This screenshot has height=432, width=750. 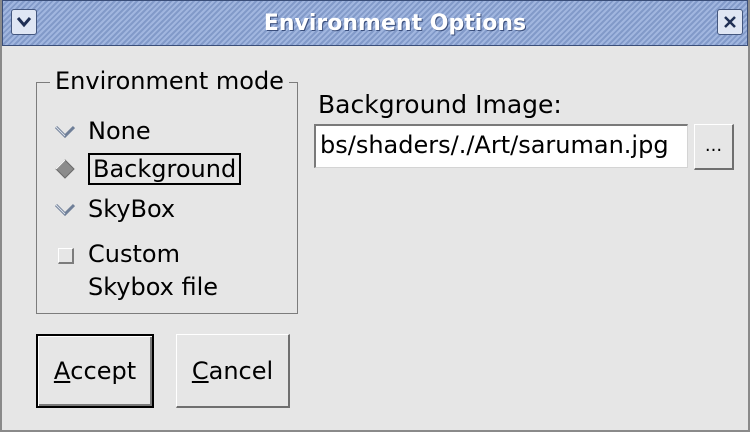 What do you see at coordinates (119, 131) in the screenshot?
I see `radio-none-label: None` at bounding box center [119, 131].